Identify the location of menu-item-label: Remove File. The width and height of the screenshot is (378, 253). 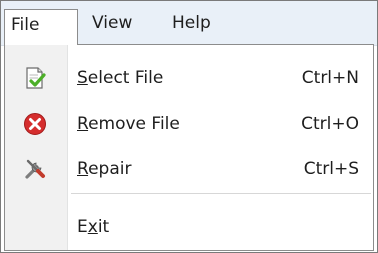
(128, 124).